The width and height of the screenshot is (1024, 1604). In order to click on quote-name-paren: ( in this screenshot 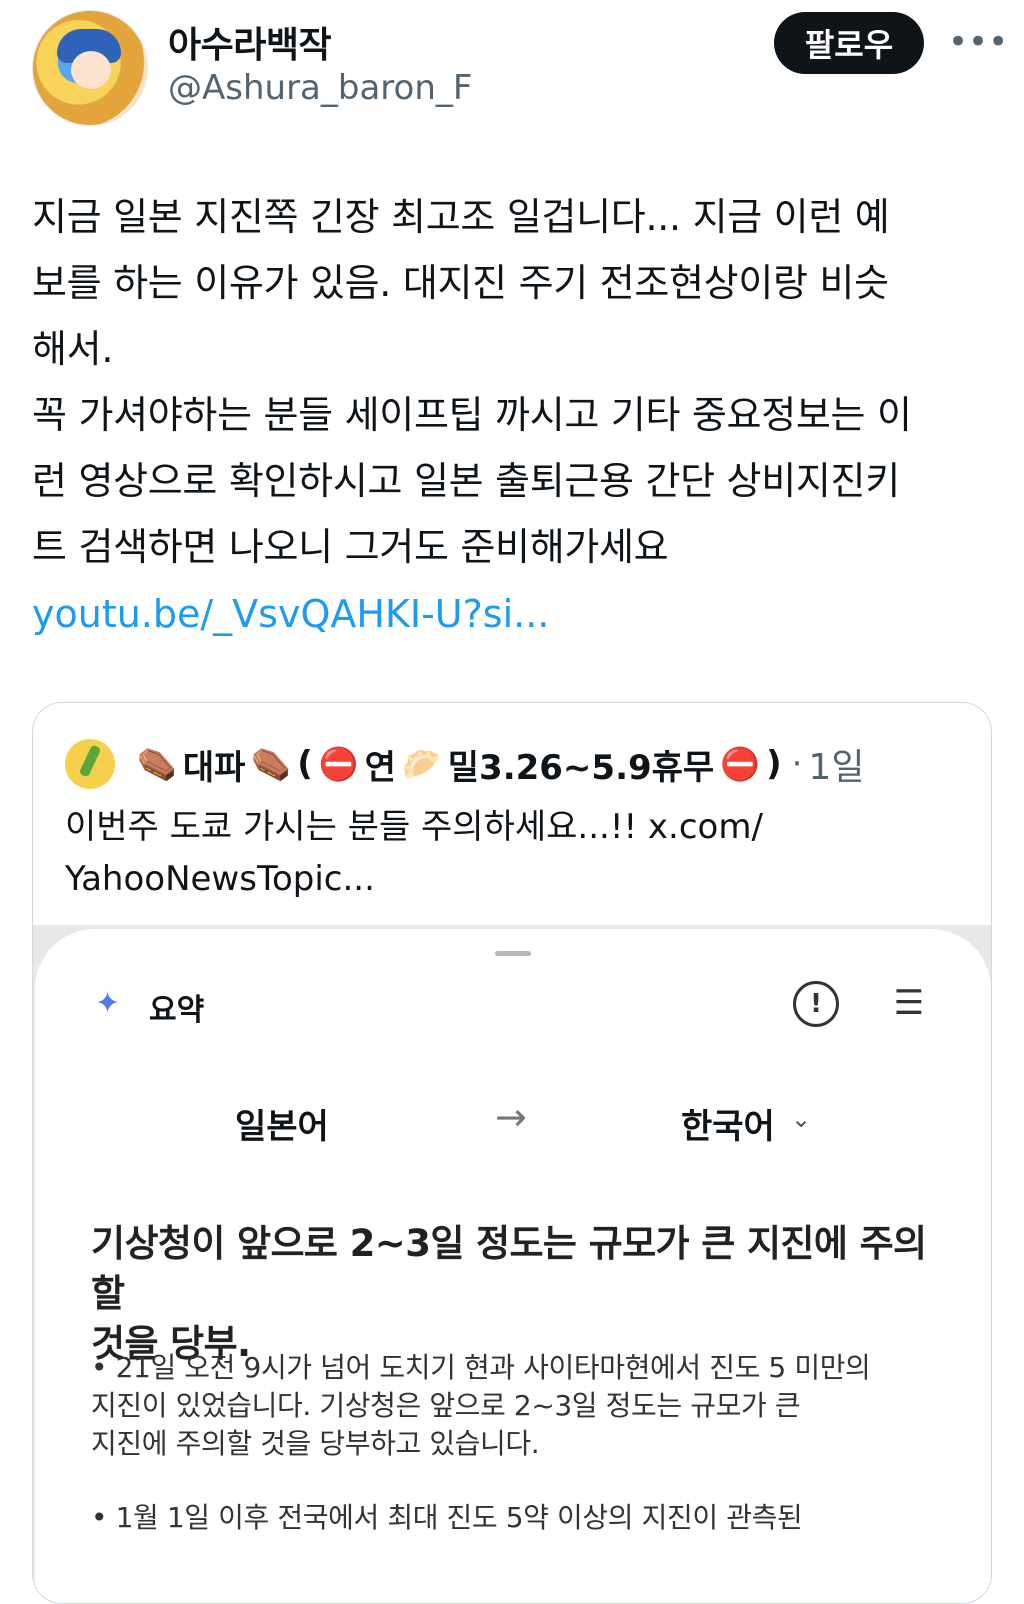, I will do `click(305, 764)`.